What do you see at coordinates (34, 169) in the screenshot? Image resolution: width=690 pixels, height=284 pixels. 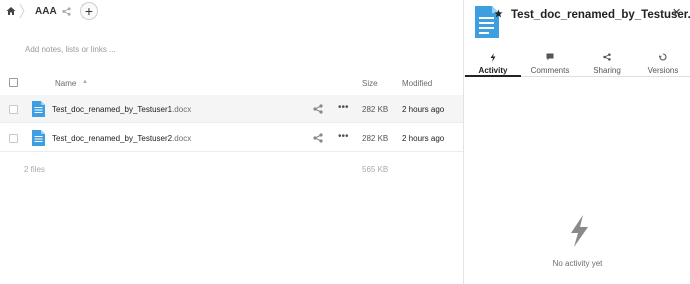 I see `file-count: 2 files` at bounding box center [34, 169].